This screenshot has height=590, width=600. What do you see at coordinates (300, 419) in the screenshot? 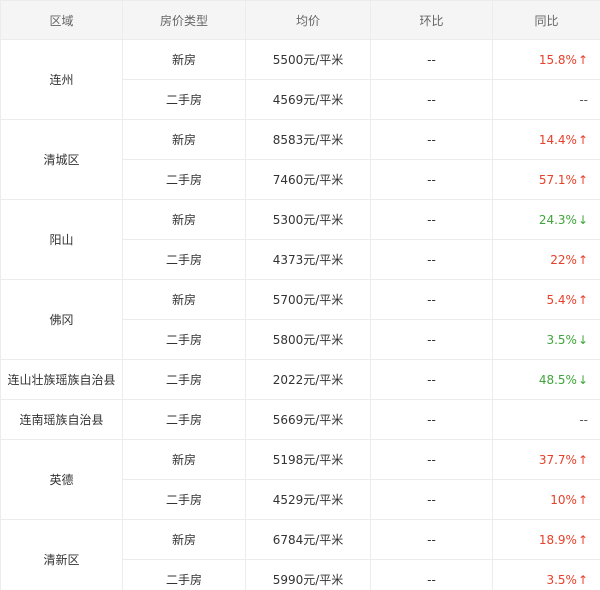
I see `table-row: 连南瑶族自治县 二手房 5669元/平米 -- --` at bounding box center [300, 419].